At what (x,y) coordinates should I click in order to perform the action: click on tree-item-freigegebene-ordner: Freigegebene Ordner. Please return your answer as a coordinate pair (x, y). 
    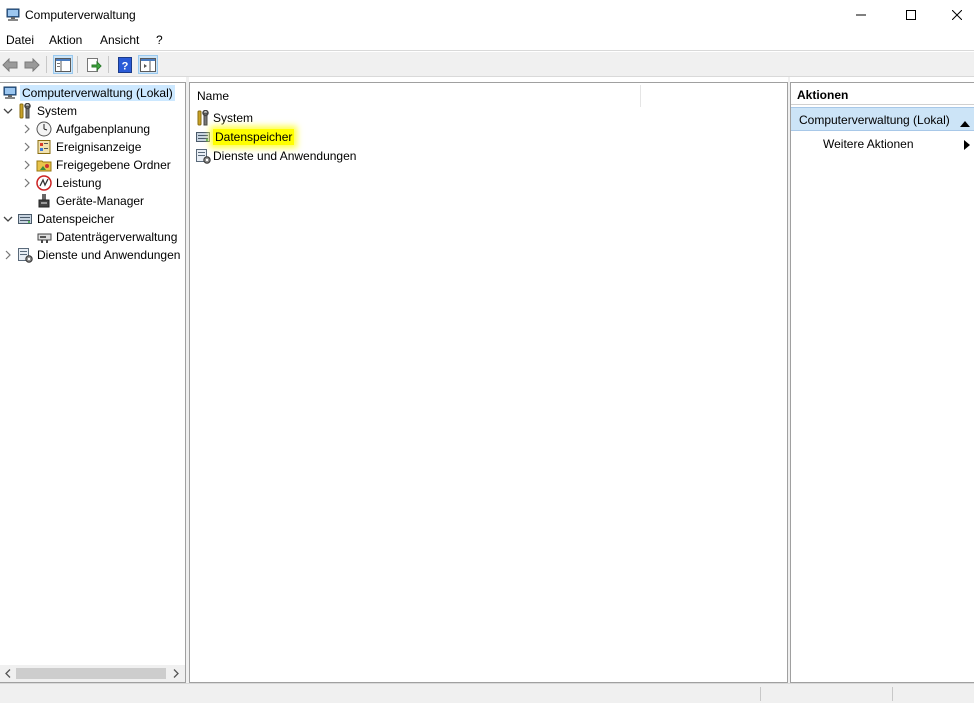
    Looking at the image, I should click on (96, 165).